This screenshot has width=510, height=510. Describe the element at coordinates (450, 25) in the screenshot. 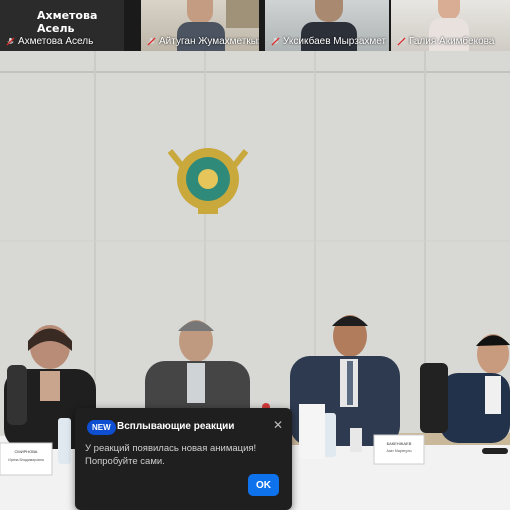

I see `participant-tile-4: Галия Акимбекова` at that location.